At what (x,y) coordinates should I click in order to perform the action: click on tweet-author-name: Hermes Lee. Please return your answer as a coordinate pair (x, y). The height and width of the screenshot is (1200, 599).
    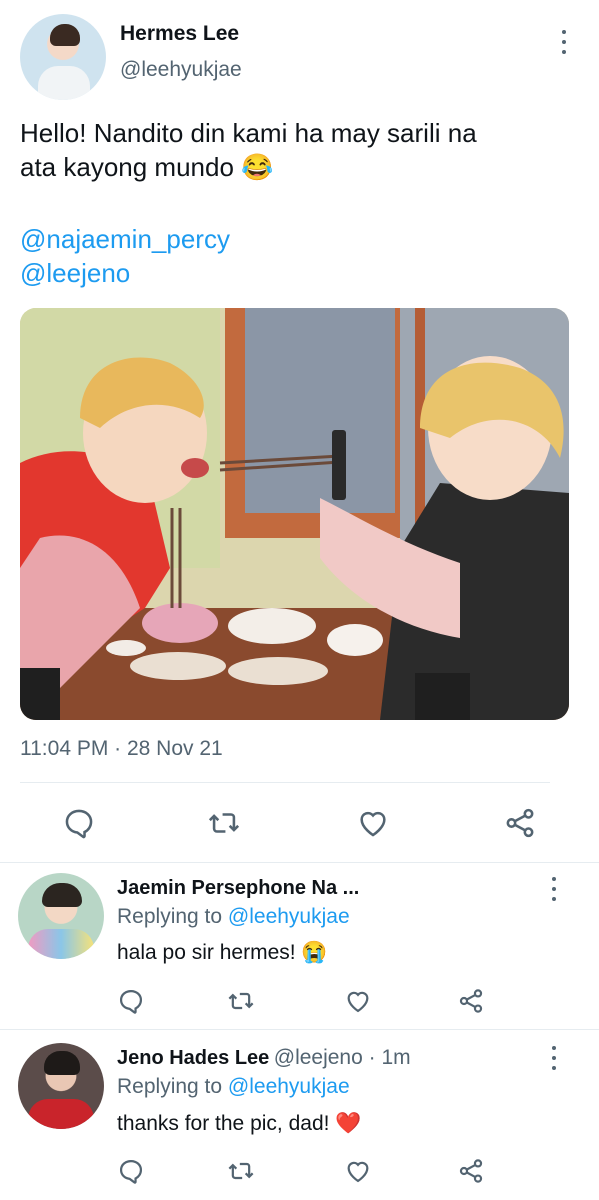
    Looking at the image, I should click on (179, 34).